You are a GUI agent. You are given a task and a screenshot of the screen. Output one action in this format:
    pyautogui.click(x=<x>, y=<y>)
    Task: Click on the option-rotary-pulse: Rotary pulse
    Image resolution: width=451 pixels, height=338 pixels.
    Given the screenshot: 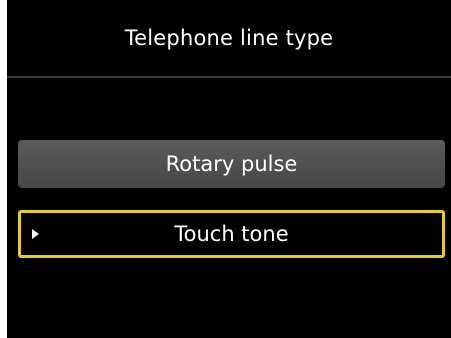 What is the action you would take?
    pyautogui.click(x=231, y=164)
    